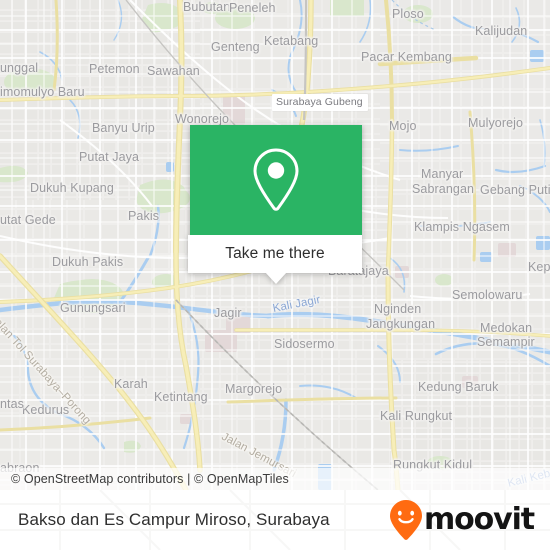 The width and height of the screenshot is (550, 550). I want to click on popup-tail, so click(276, 278).